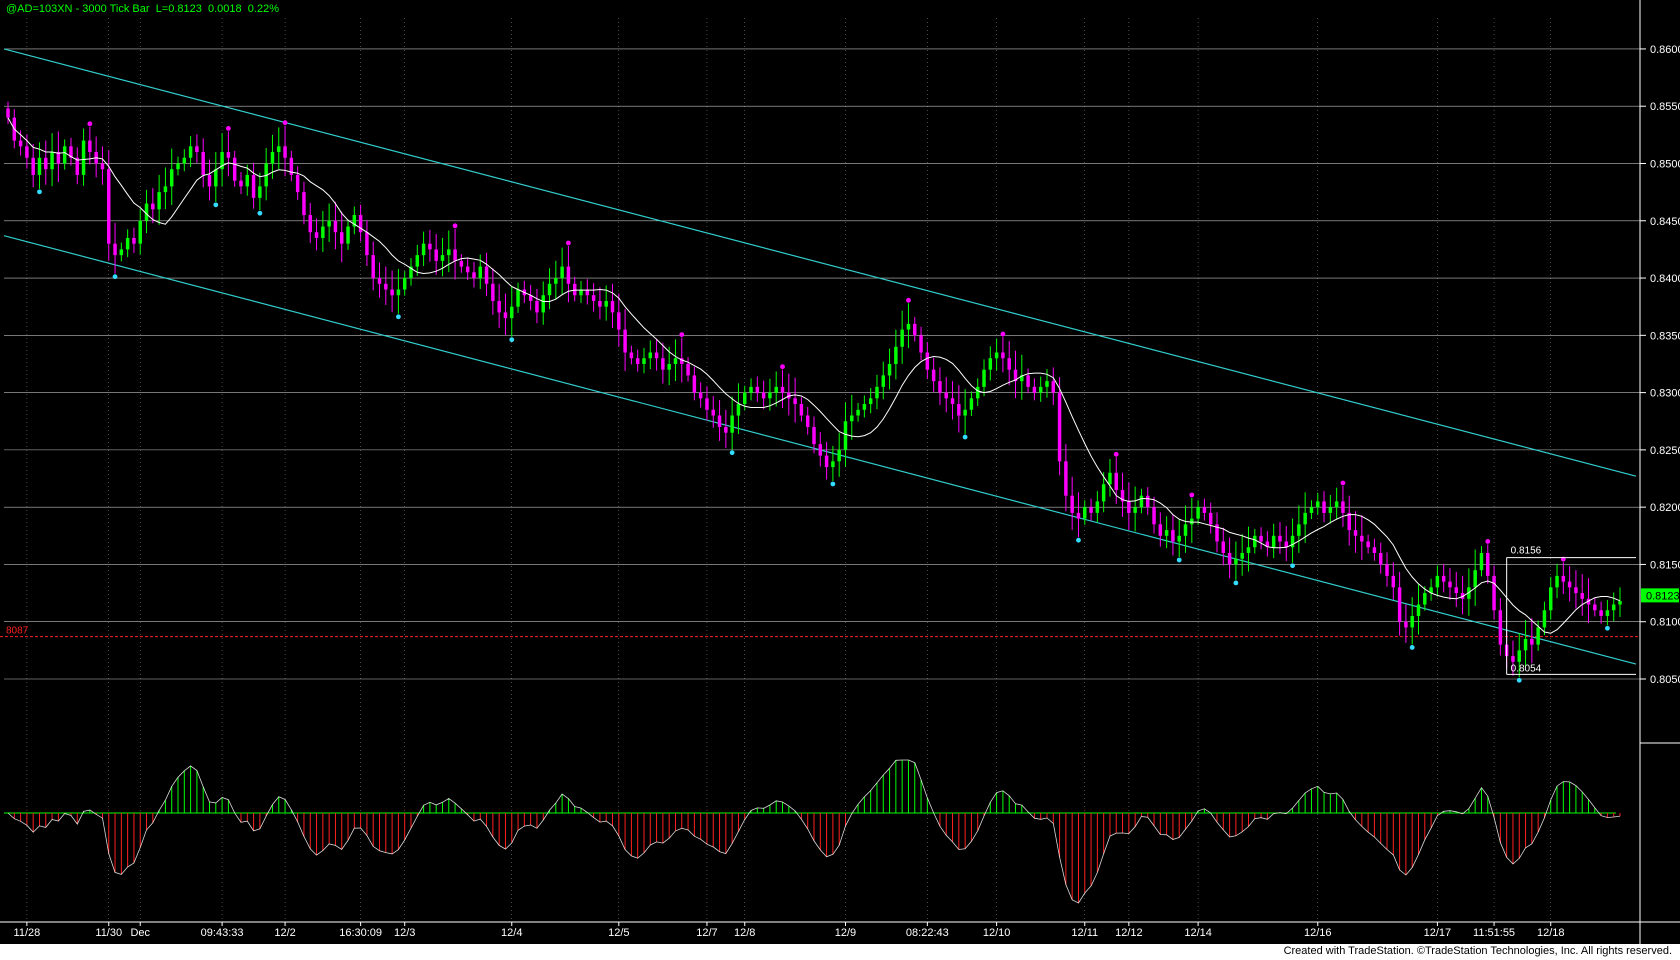 This screenshot has height=960, width=1680. What do you see at coordinates (1665, 508) in the screenshot?
I see `y-tick-label: 0.8200` at bounding box center [1665, 508].